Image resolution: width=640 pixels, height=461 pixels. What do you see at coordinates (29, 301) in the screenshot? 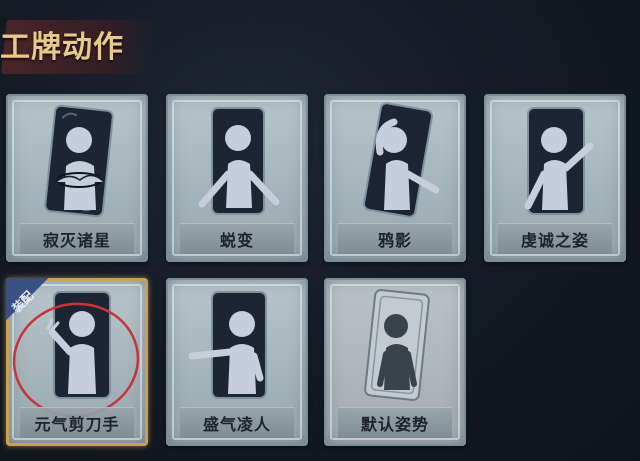
I see `equipped-badge: 装配` at bounding box center [29, 301].